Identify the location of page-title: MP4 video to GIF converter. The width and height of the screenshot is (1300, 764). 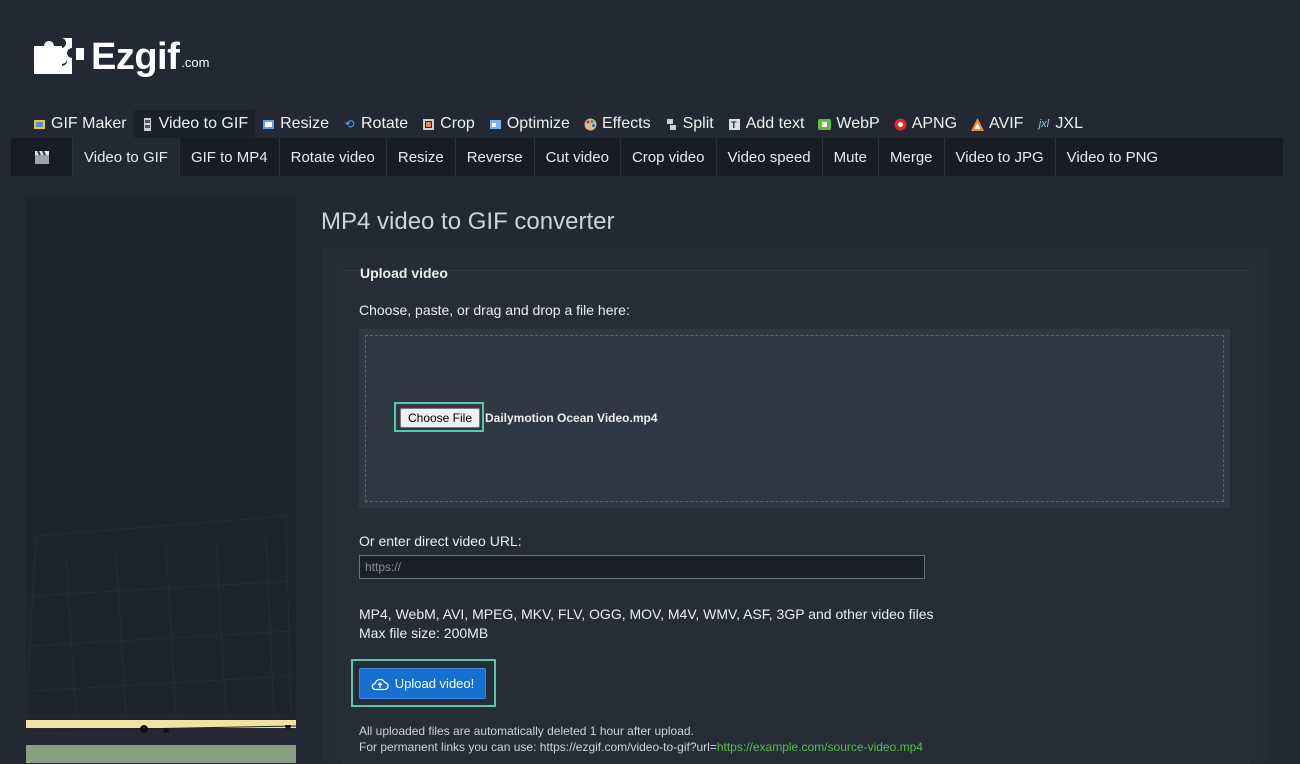
(468, 221).